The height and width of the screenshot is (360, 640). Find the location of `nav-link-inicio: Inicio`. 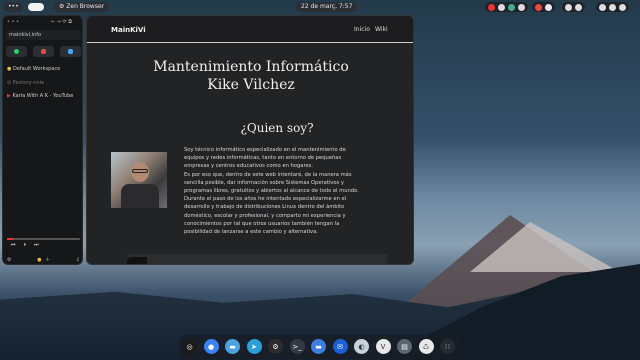

nav-link-inicio: Inicio is located at coordinates (362, 29).